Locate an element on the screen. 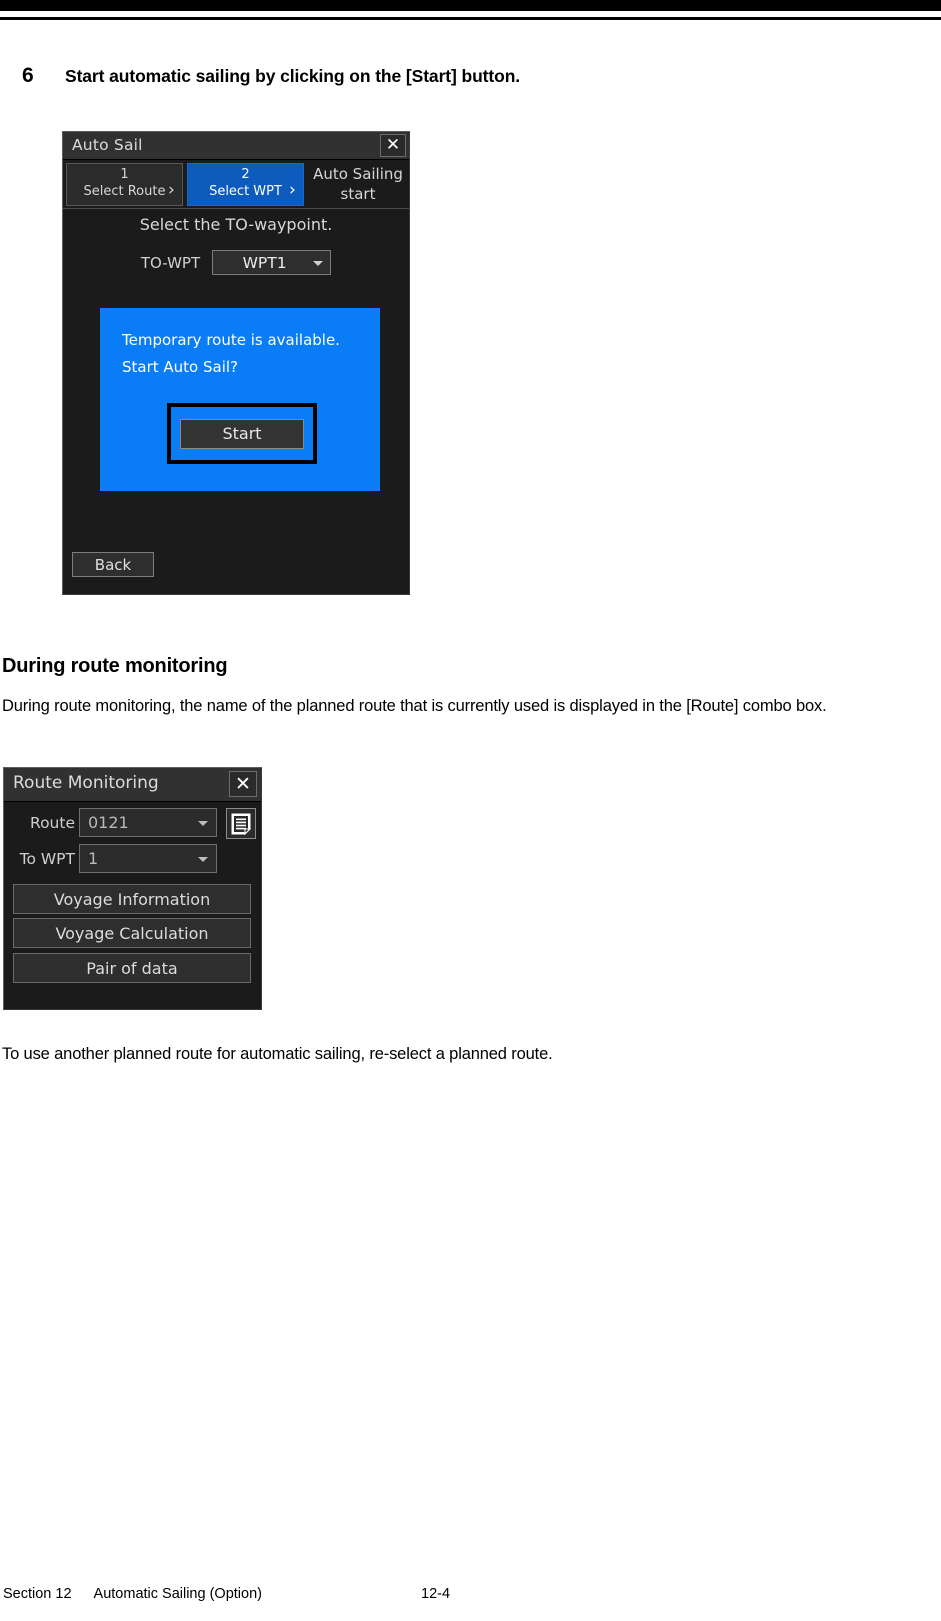 The width and height of the screenshot is (941, 1621). voyage-information-button: Voyage Information is located at coordinates (132, 899).